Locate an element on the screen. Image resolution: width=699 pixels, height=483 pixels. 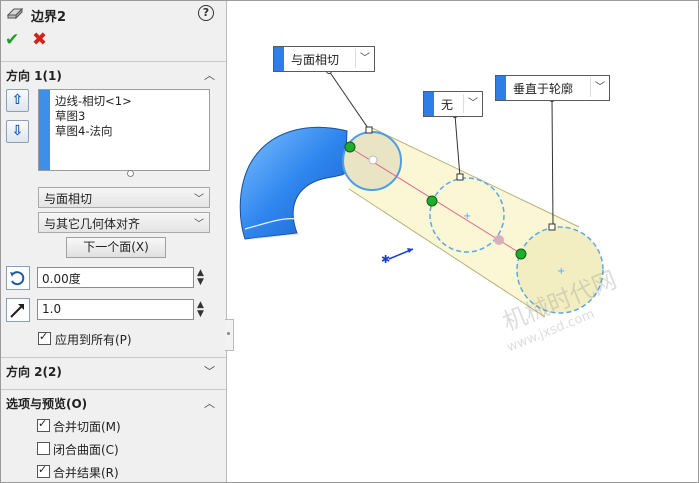
apply-all-checkbox is located at coordinates (44, 337).